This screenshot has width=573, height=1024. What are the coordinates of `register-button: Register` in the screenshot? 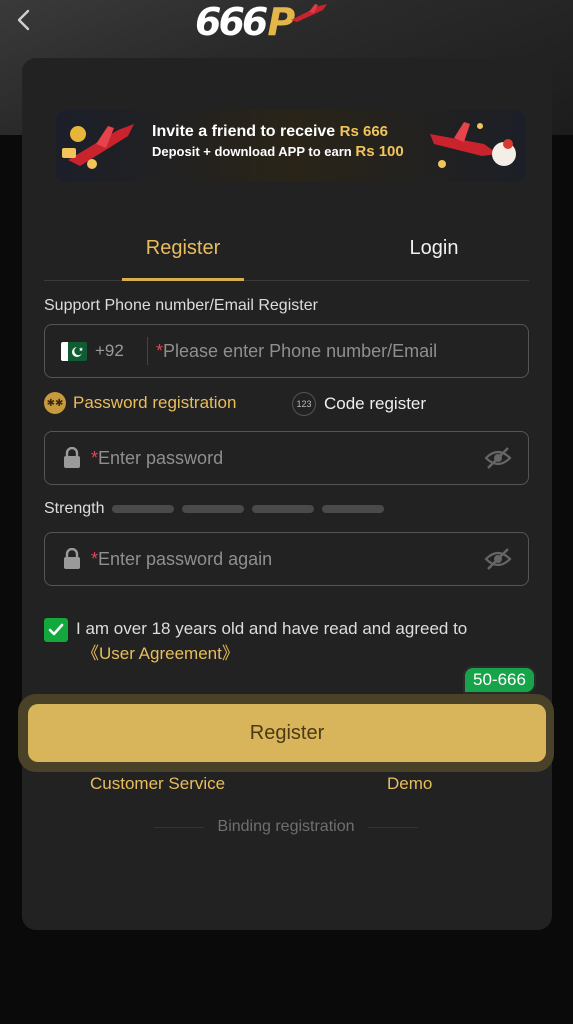 It's located at (287, 733).